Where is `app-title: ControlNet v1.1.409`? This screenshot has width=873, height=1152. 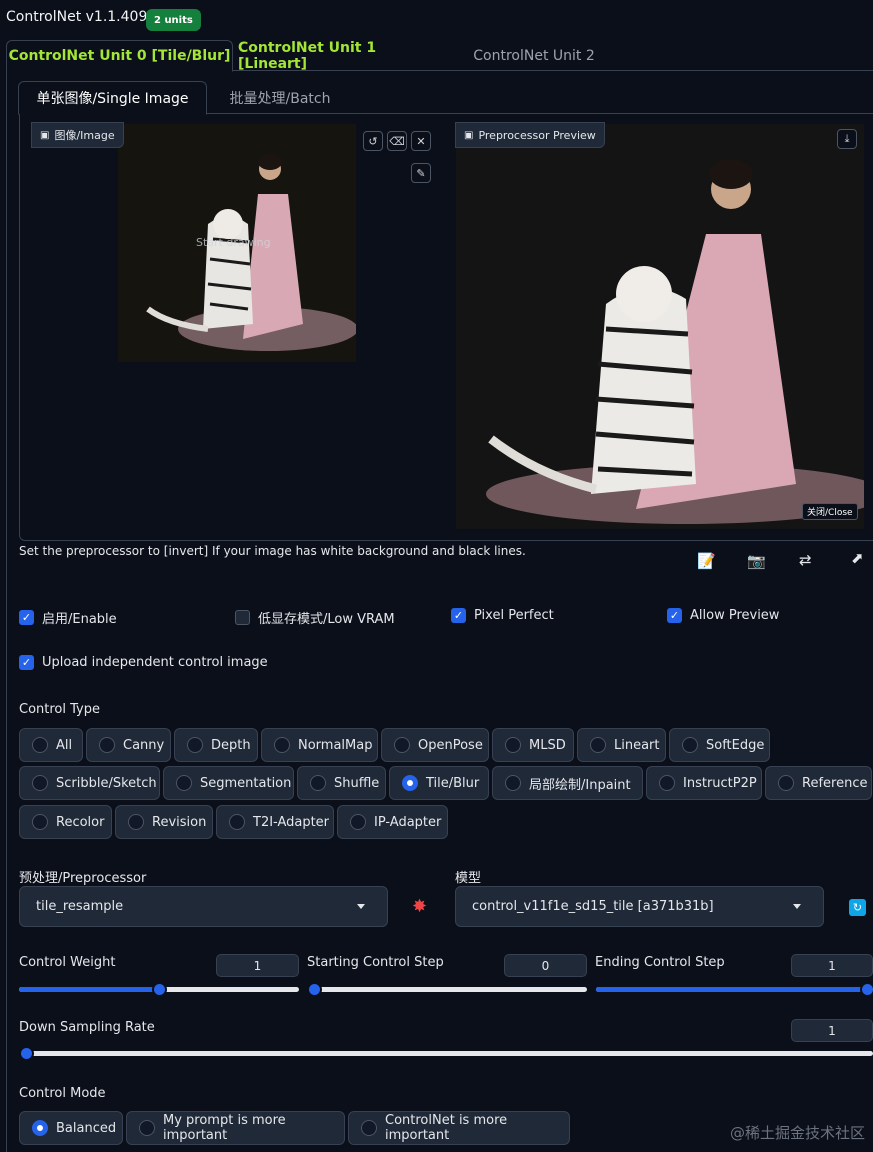 app-title: ControlNet v1.1.409 is located at coordinates (77, 17).